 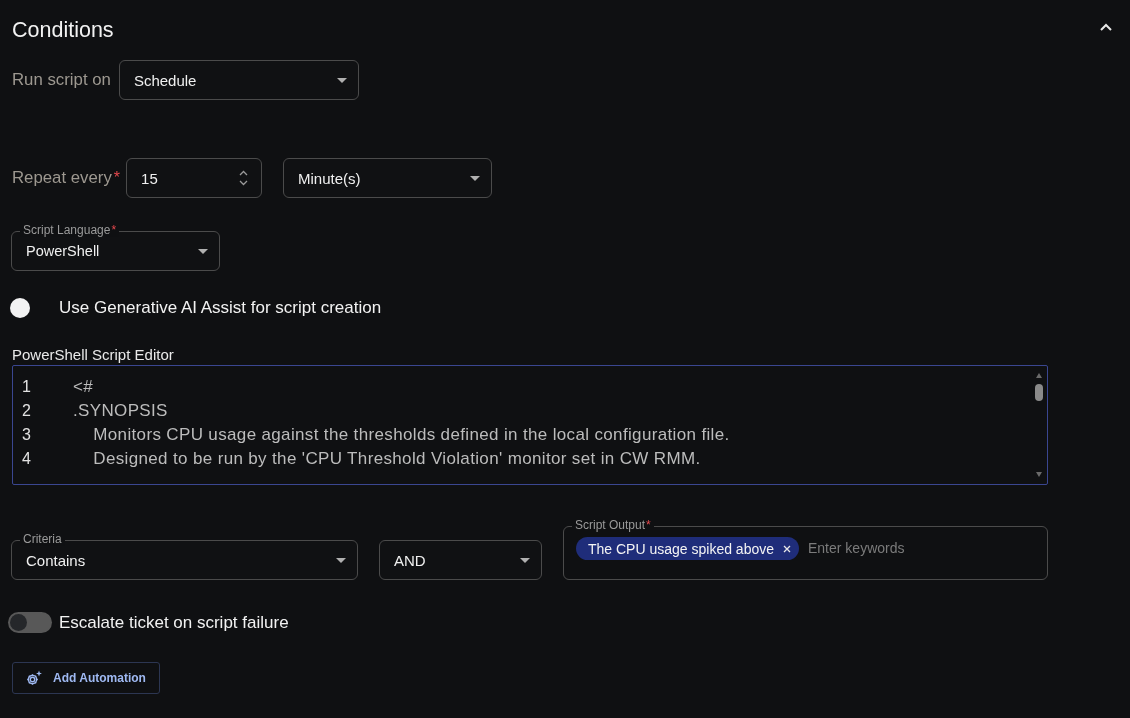 I want to click on keyword-chip: The CPU usage spiked above, so click(x=687, y=548).